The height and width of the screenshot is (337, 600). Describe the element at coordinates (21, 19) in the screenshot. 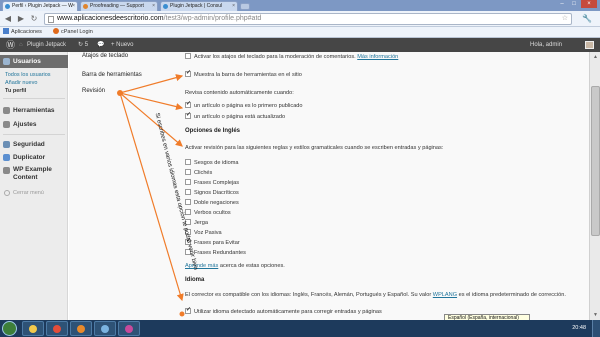

I see `forward-icon: ▶` at that location.